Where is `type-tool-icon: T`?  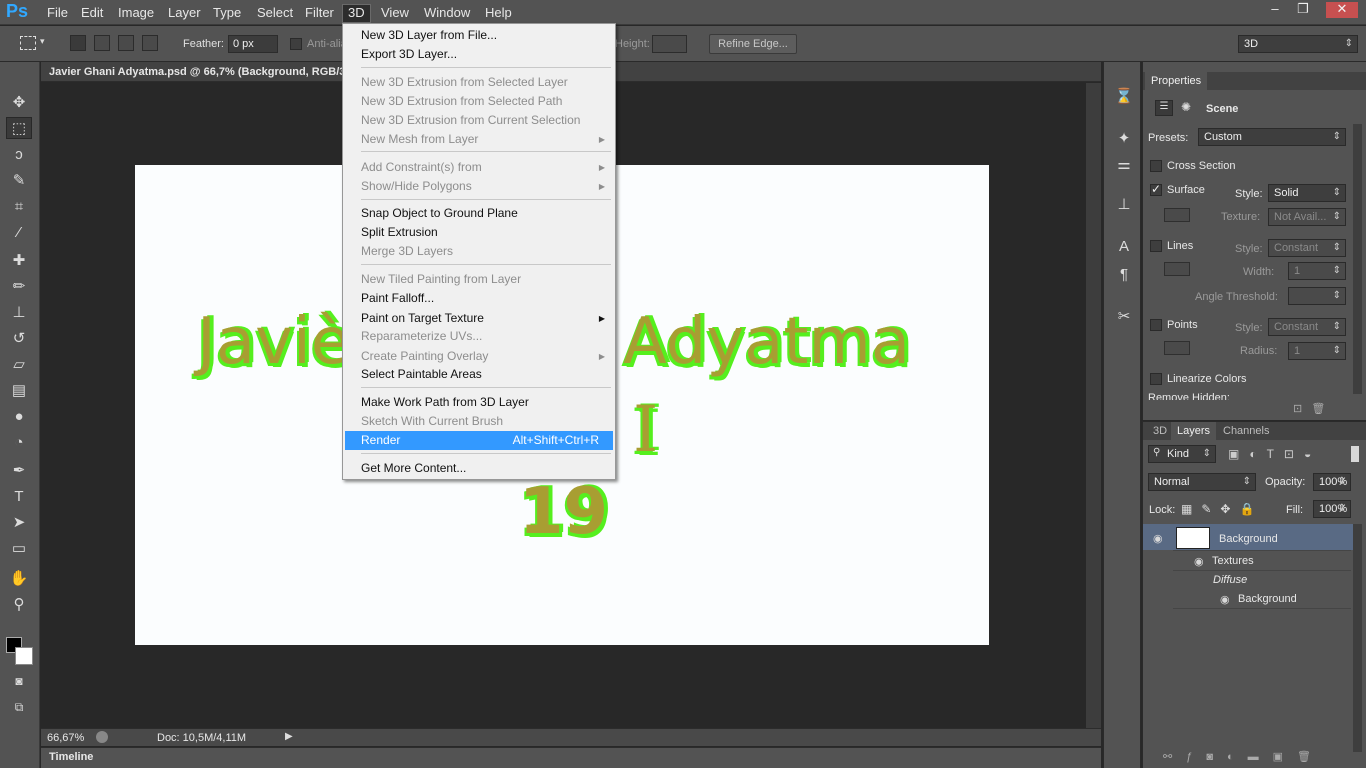 type-tool-icon: T is located at coordinates (19, 497).